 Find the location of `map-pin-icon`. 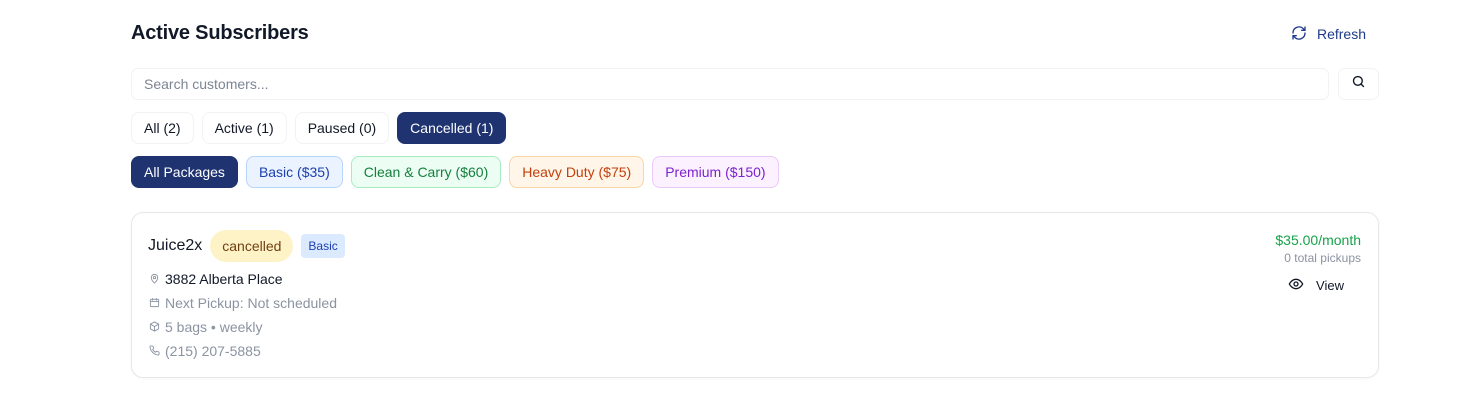

map-pin-icon is located at coordinates (154, 279).